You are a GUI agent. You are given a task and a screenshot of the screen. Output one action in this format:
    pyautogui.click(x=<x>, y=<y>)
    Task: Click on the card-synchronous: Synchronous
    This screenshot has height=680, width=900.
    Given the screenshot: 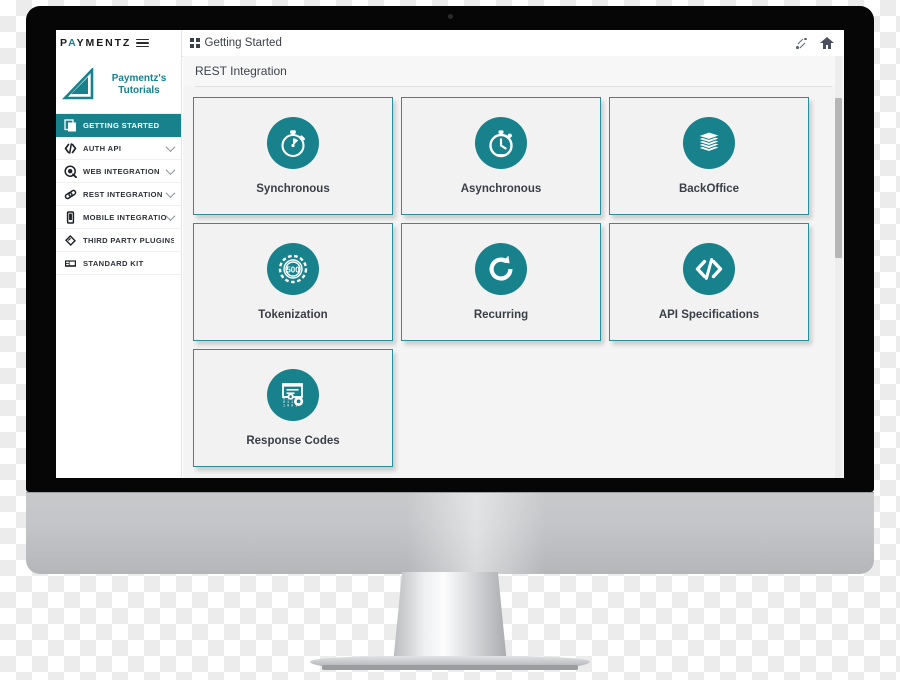 What is the action you would take?
    pyautogui.click(x=293, y=156)
    